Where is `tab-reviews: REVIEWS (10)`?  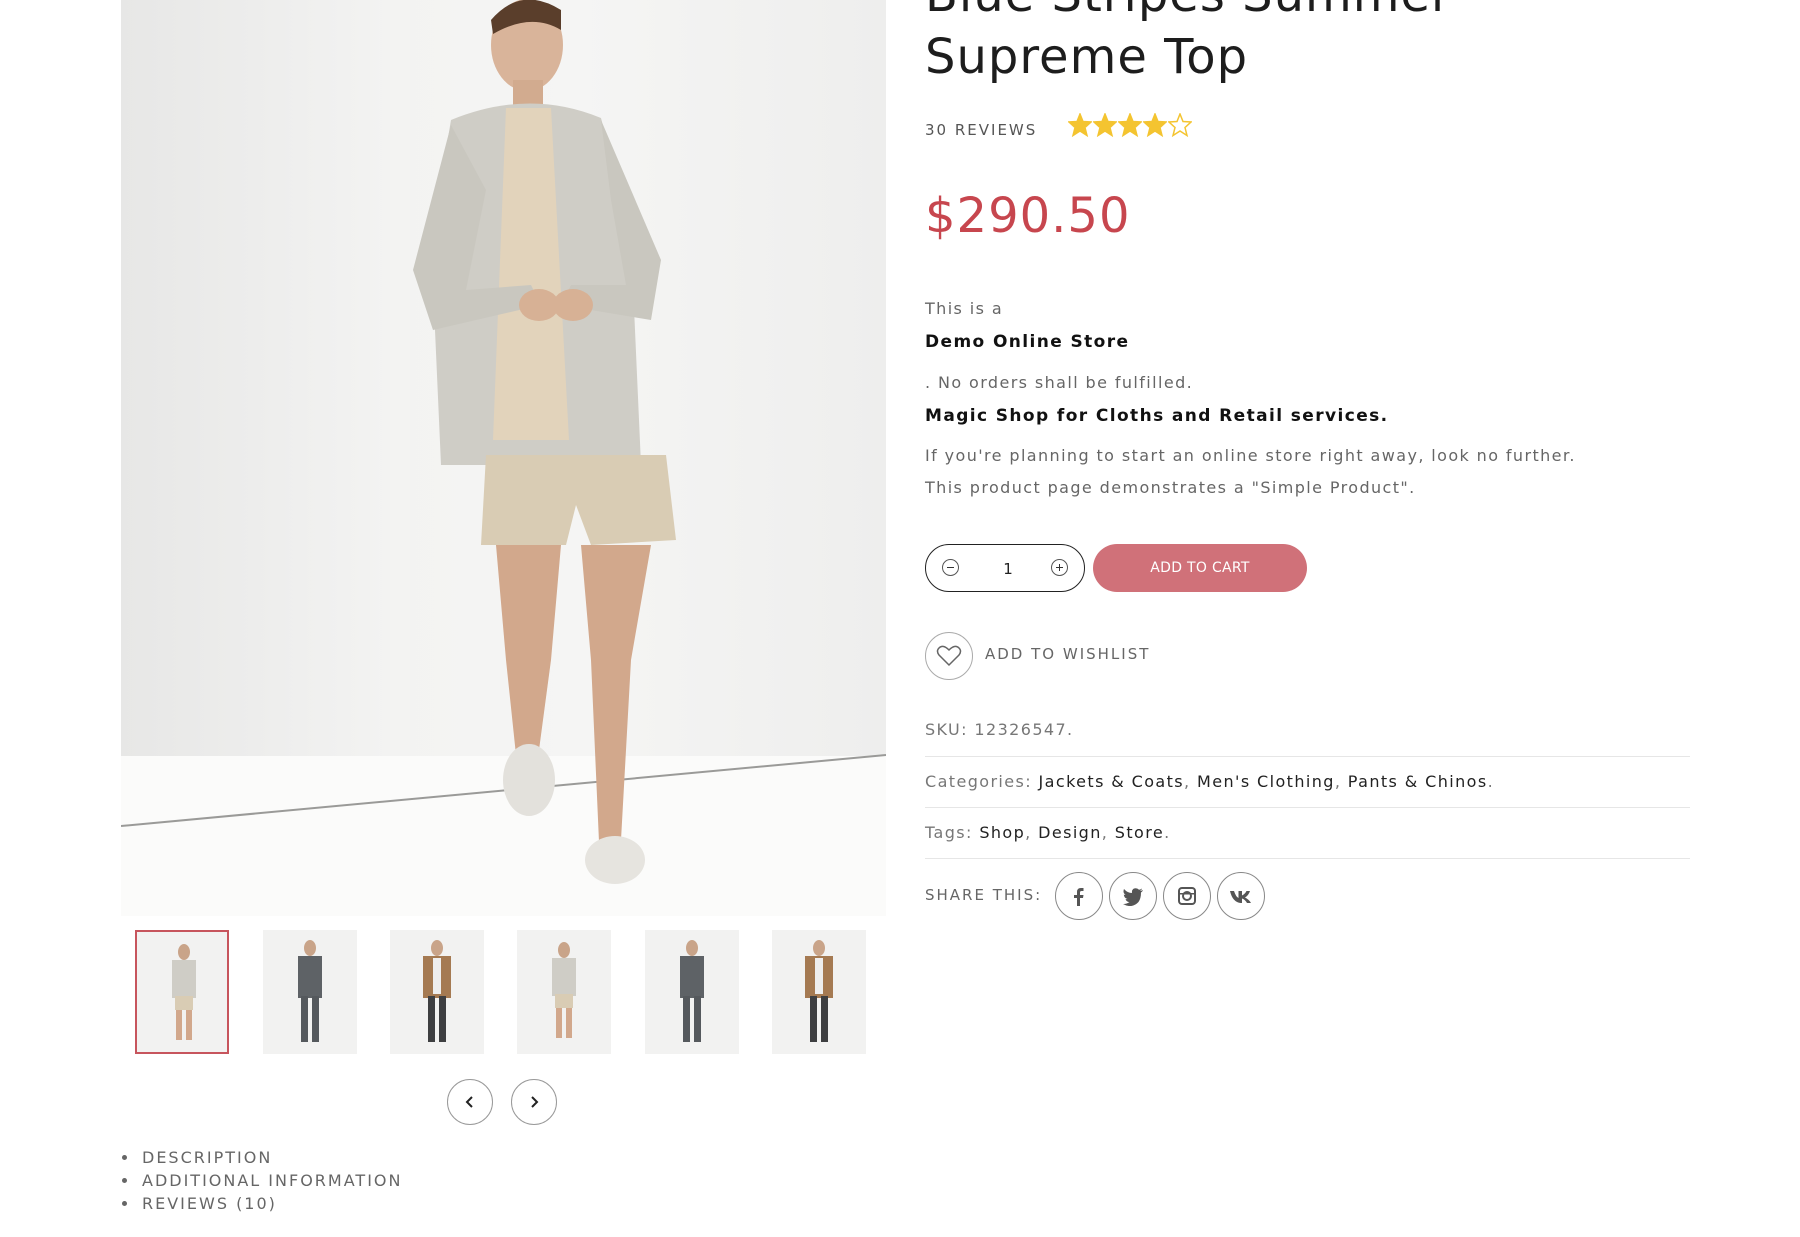 tab-reviews: REVIEWS (10) is located at coordinates (261, 1203).